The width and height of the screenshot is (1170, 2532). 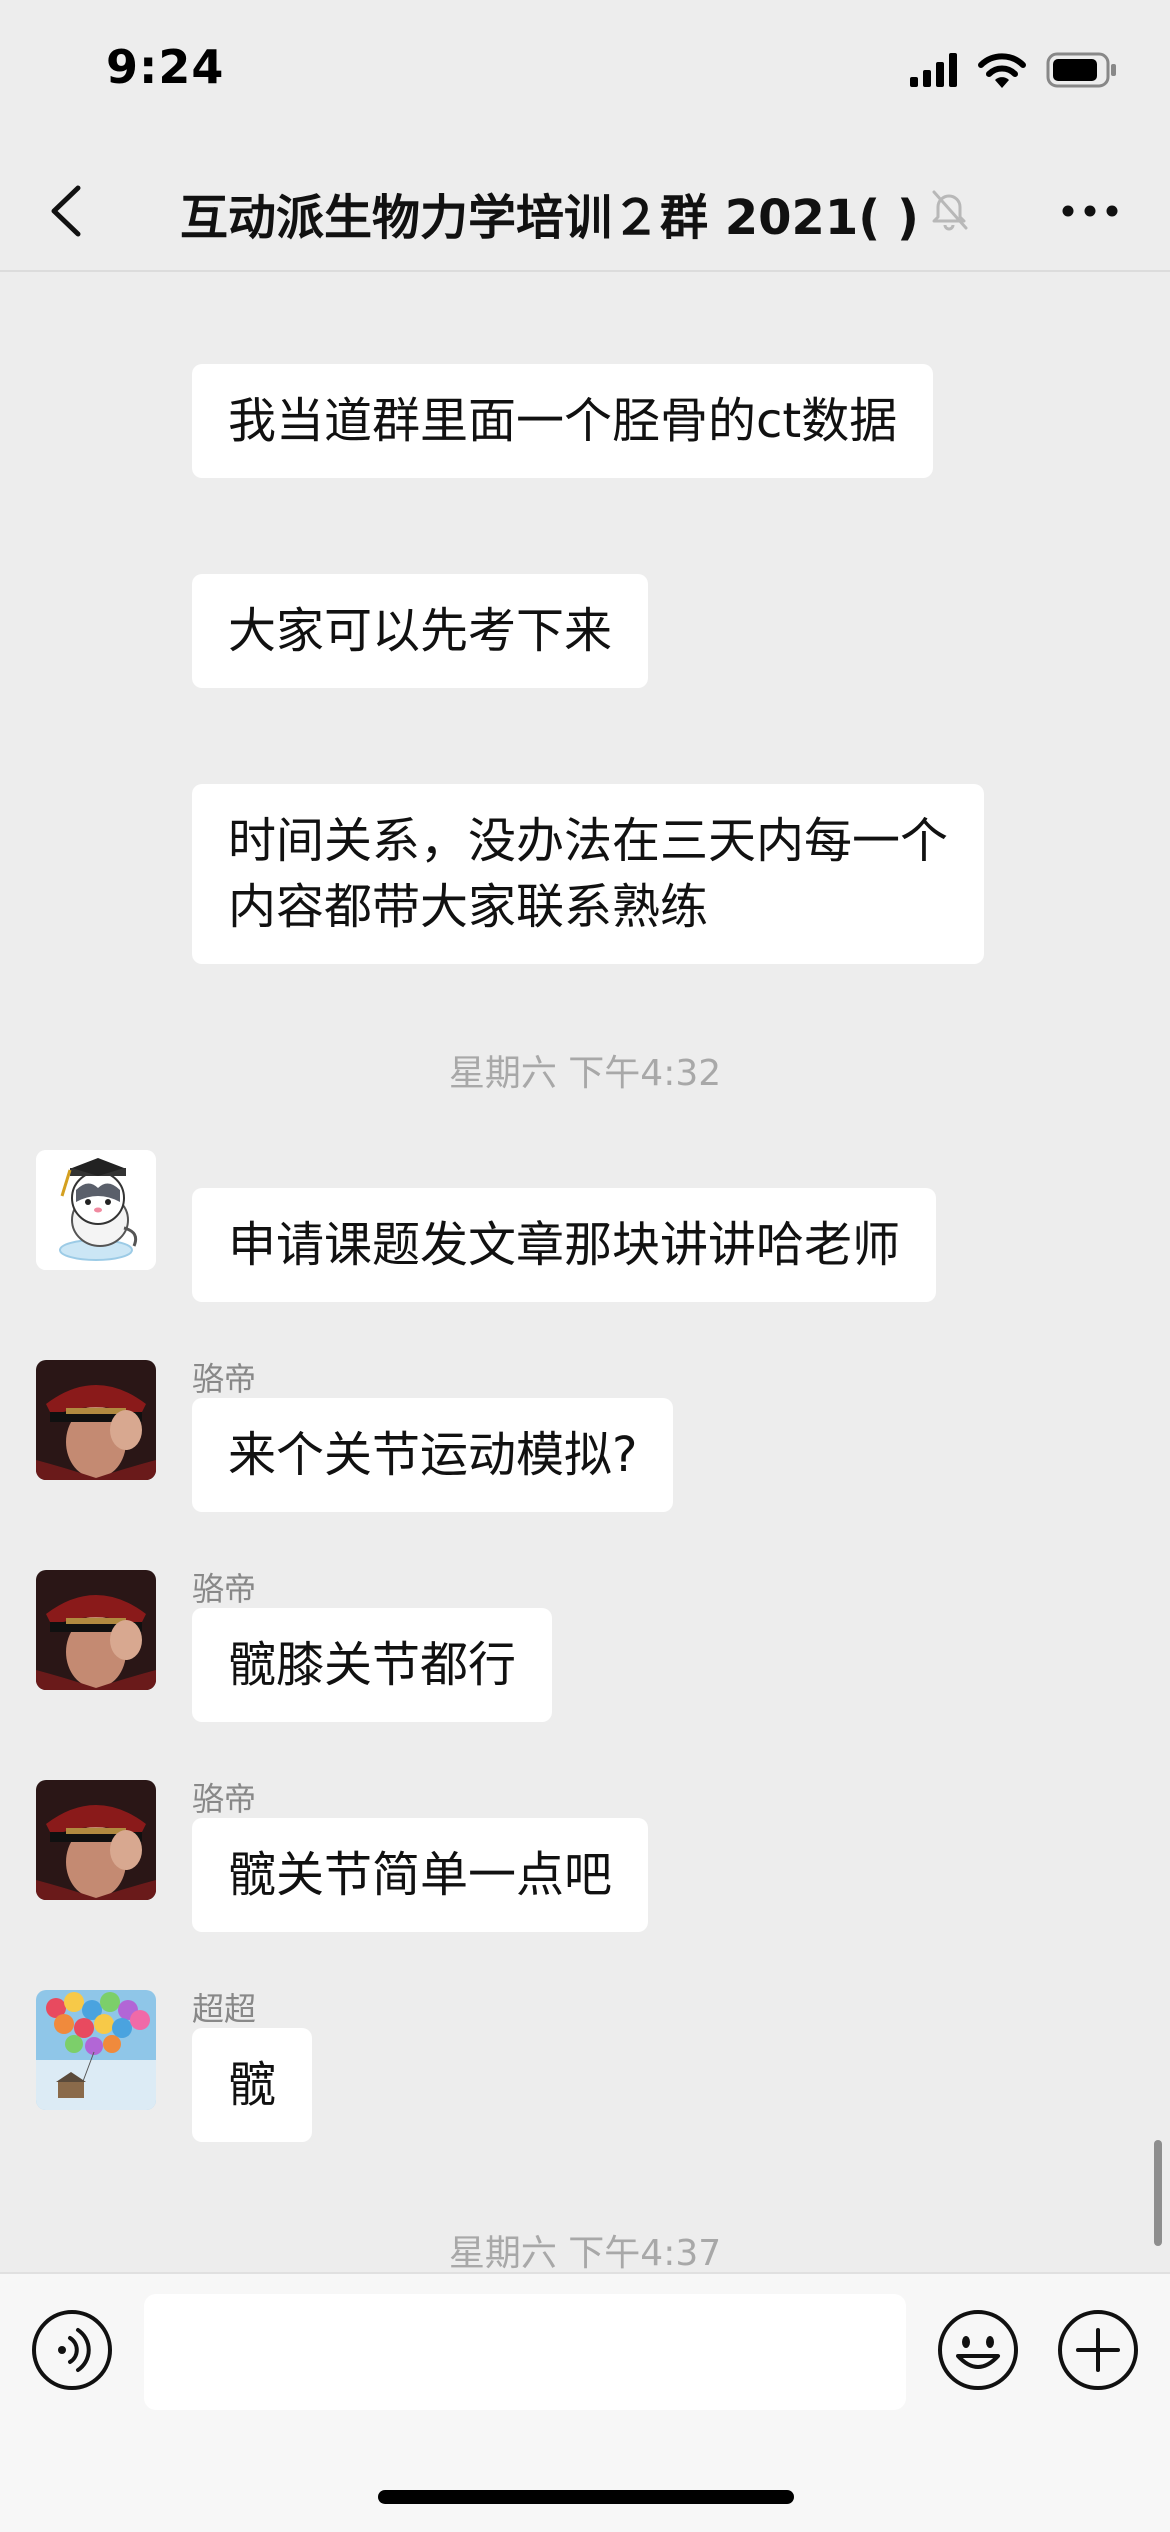 I want to click on message-bubble: 髋关节简单一点吧, so click(x=420, y=1875).